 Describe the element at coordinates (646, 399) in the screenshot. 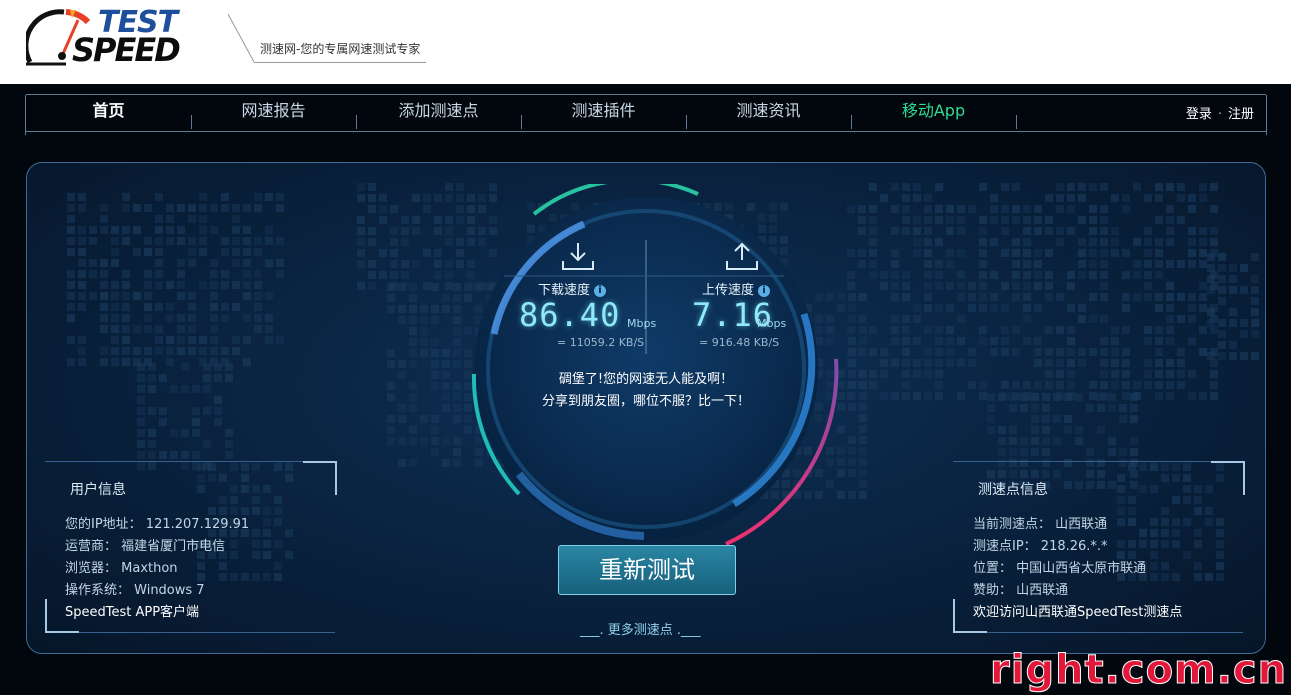

I see `result-message-line2: 分享到朋友圈，哪位不服？比一下！` at that location.